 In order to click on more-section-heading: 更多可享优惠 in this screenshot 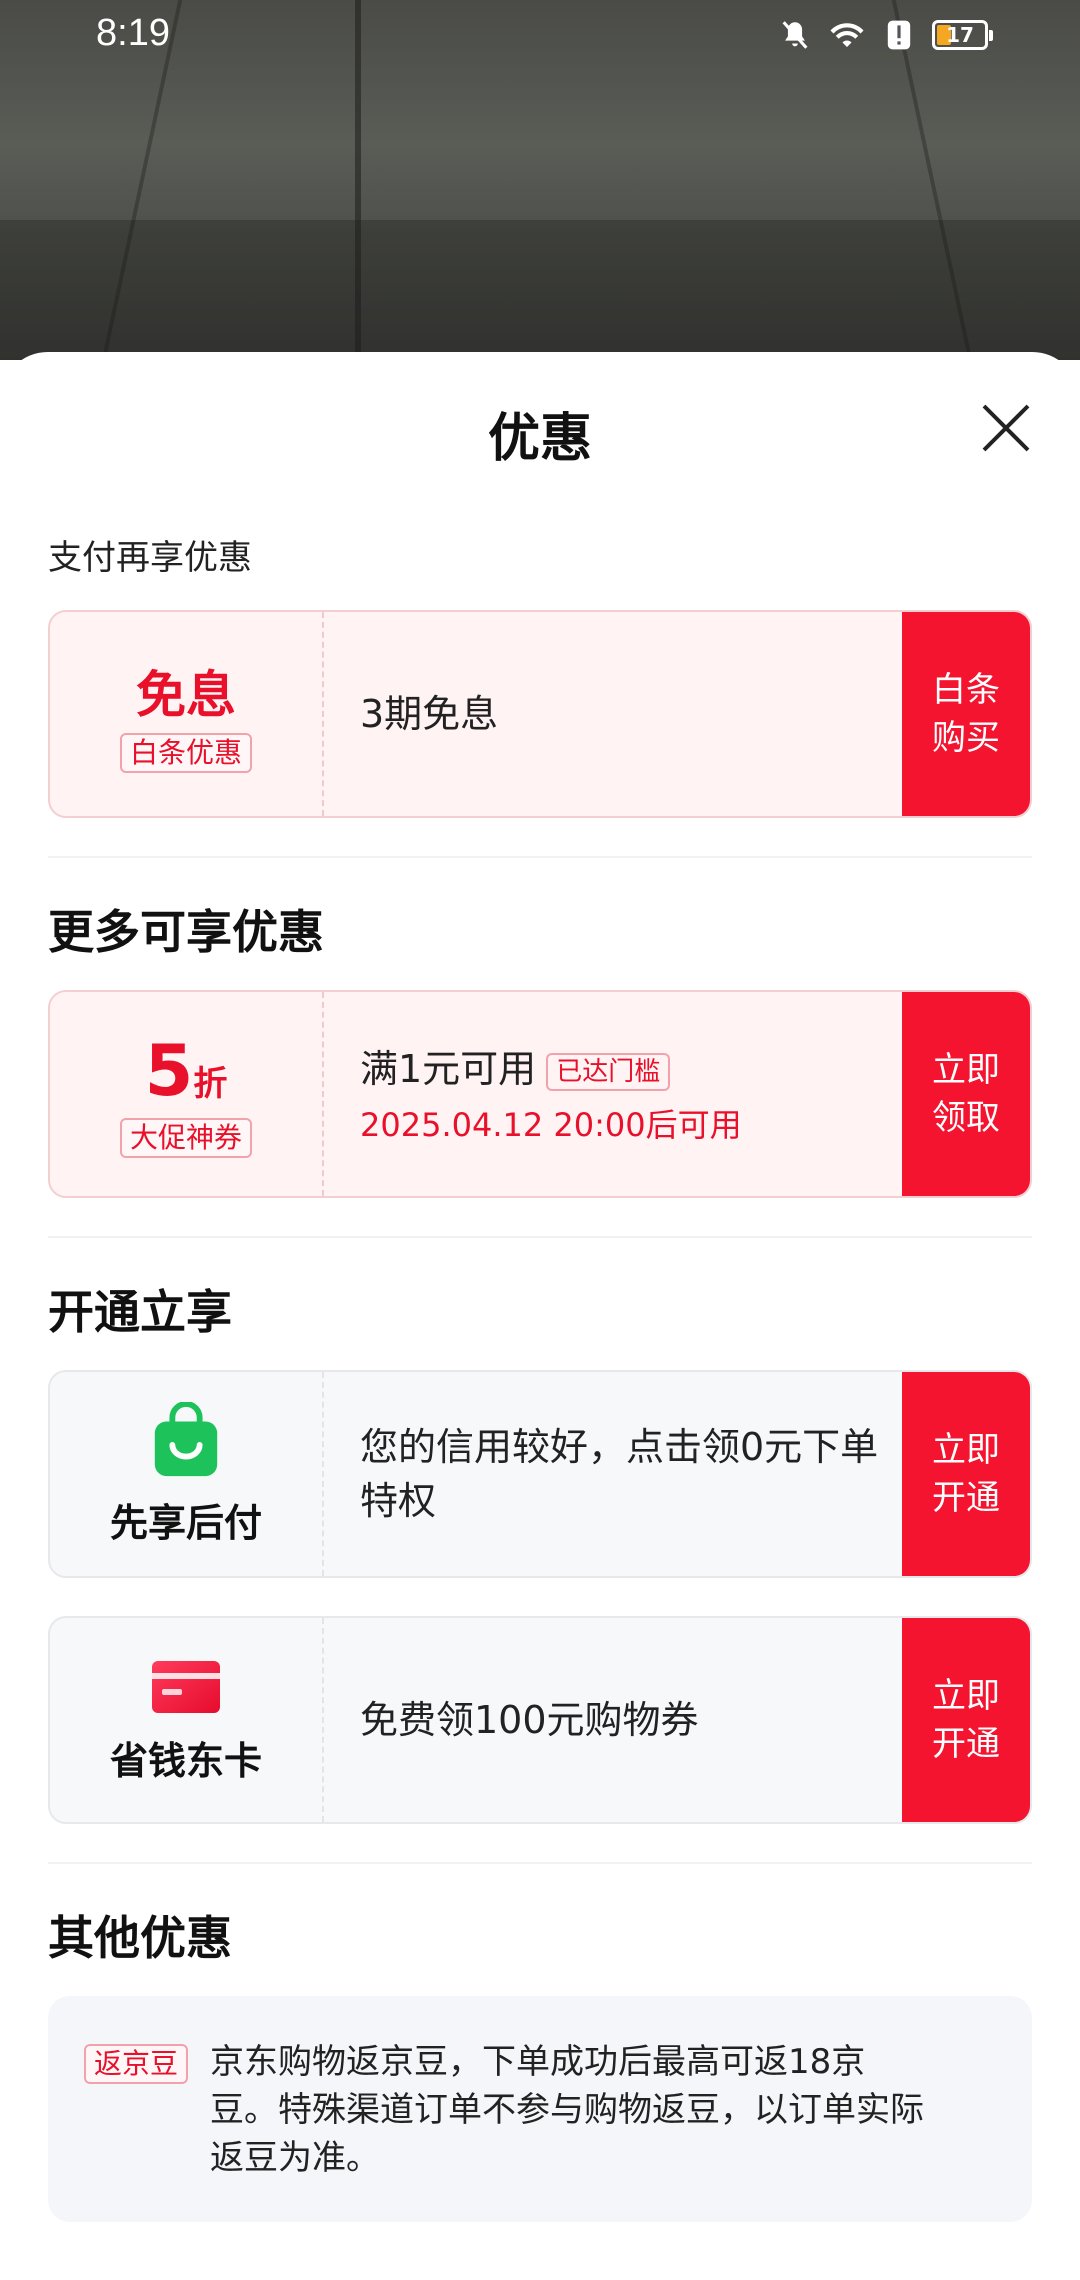, I will do `click(186, 932)`.